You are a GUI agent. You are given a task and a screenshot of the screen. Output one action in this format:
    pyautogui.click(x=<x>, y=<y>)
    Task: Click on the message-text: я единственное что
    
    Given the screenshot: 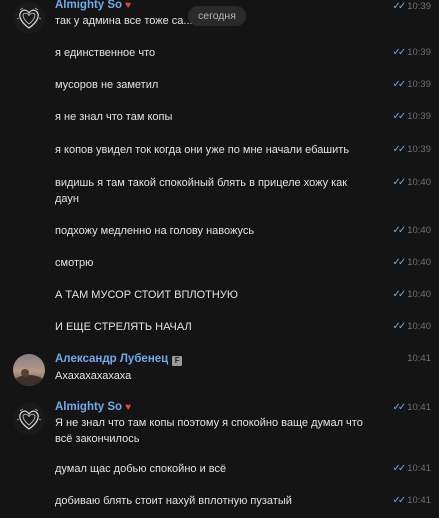 What is the action you would take?
    pyautogui.click(x=105, y=53)
    